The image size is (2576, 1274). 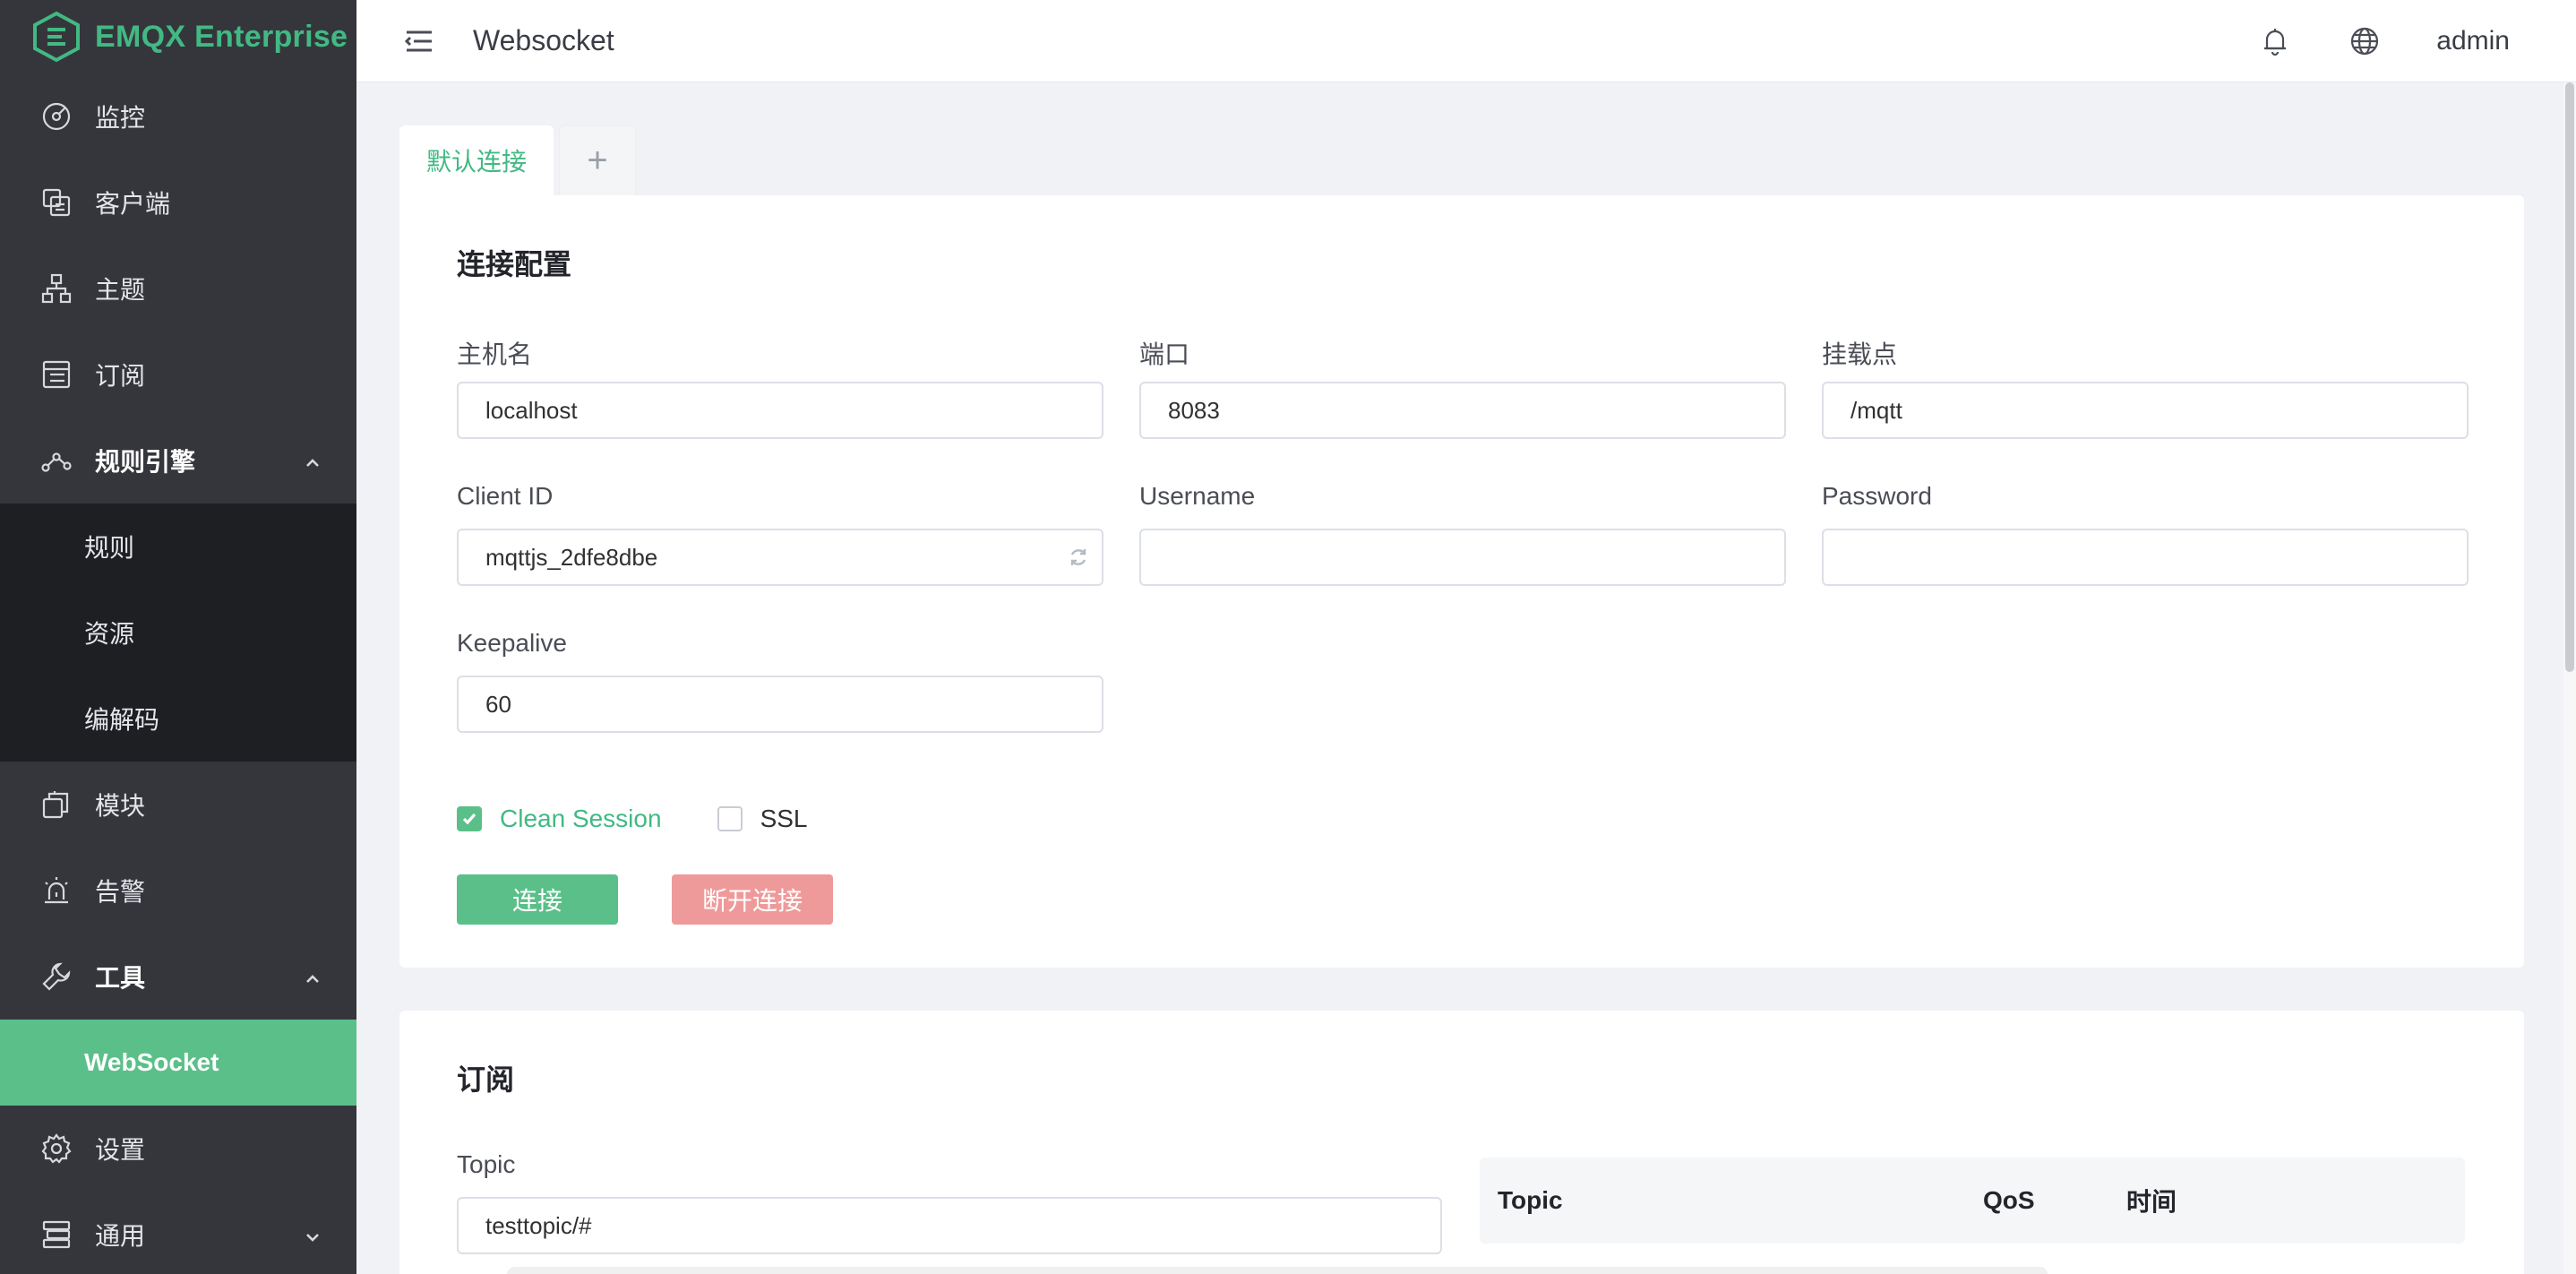 What do you see at coordinates (312, 1235) in the screenshot?
I see `chevron-down-icon` at bounding box center [312, 1235].